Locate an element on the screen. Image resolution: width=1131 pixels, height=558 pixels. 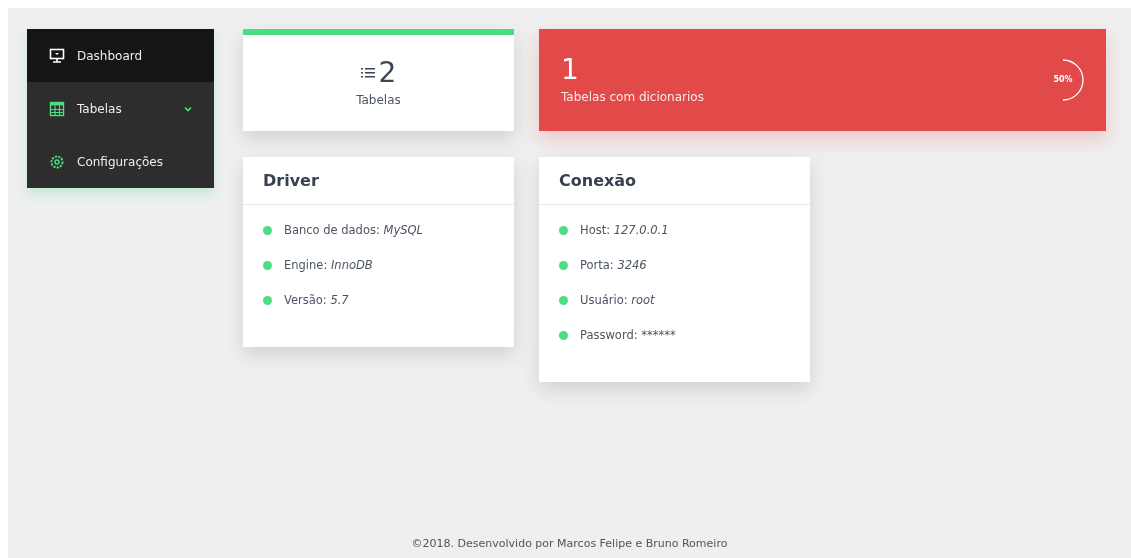
monitor-icon is located at coordinates (57, 55).